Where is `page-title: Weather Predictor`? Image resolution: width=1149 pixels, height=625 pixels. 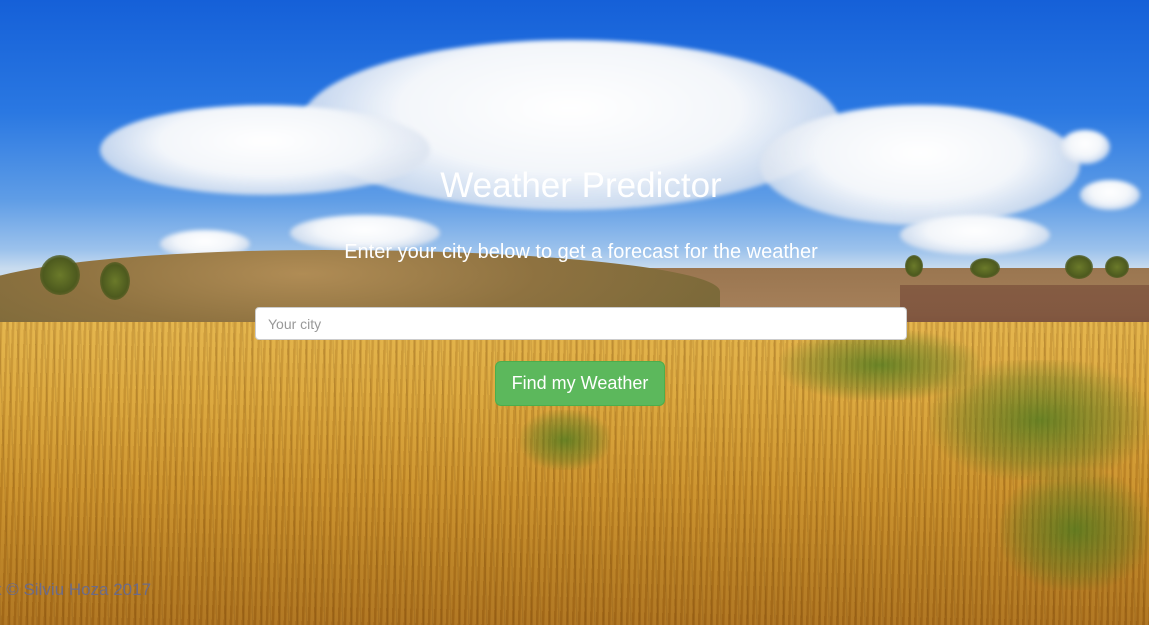 page-title: Weather Predictor is located at coordinates (581, 185).